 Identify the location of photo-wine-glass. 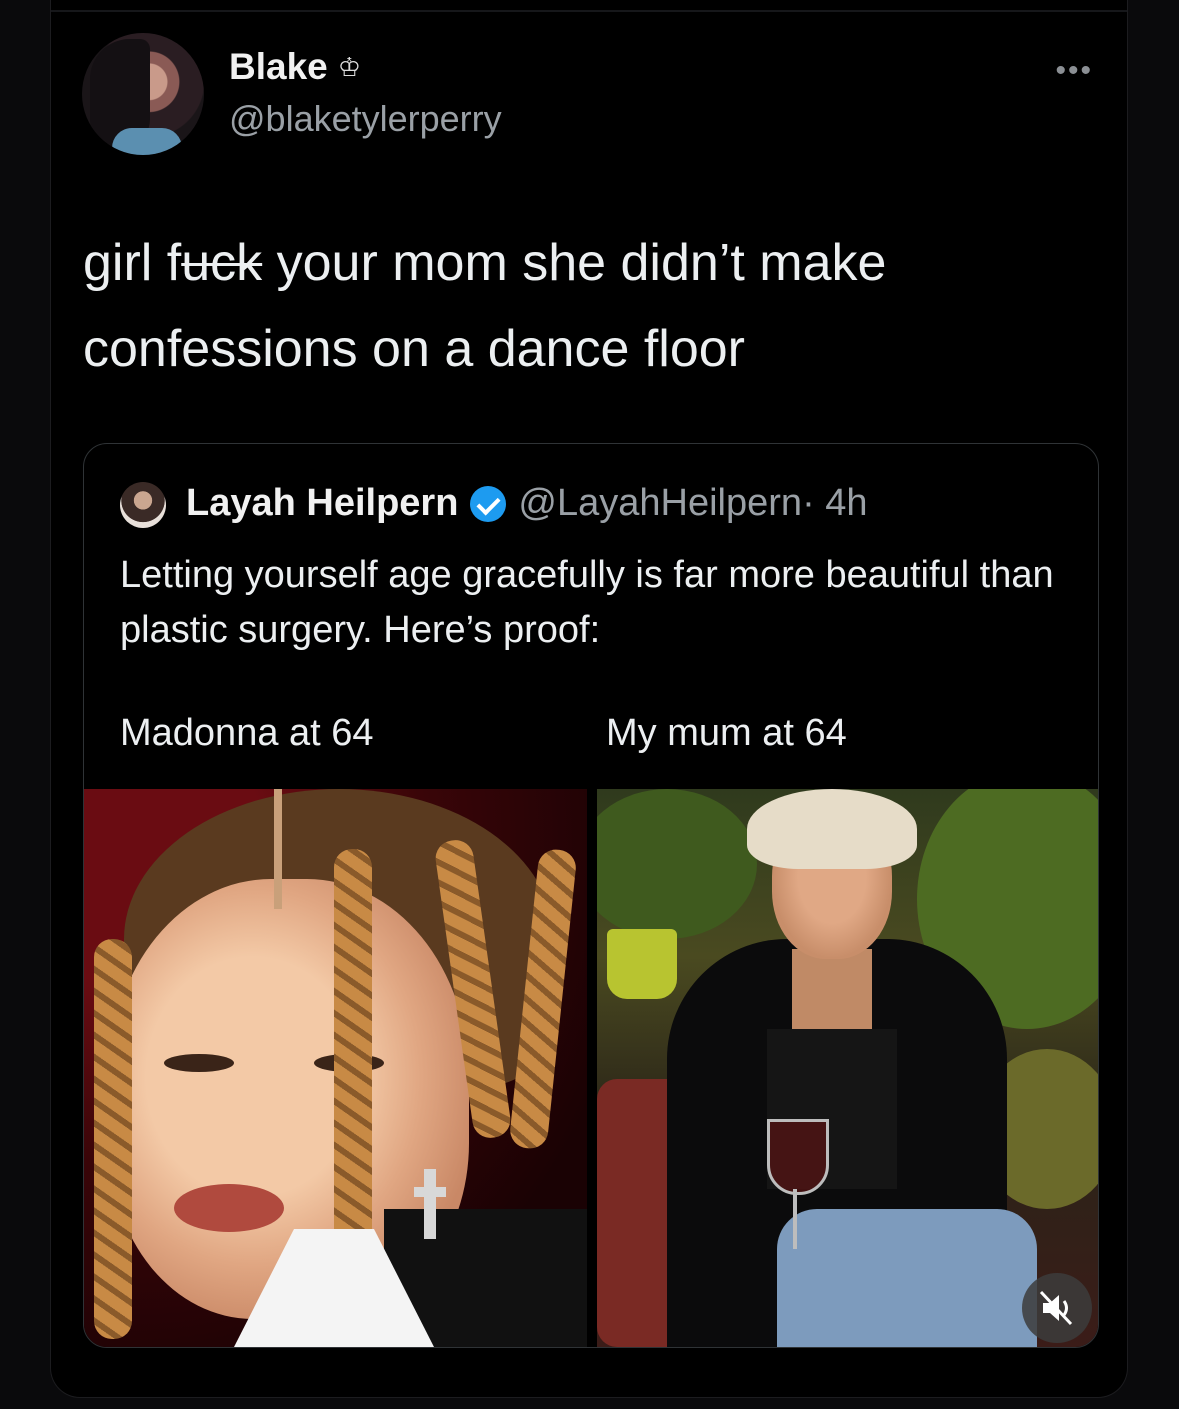
(798, 1157).